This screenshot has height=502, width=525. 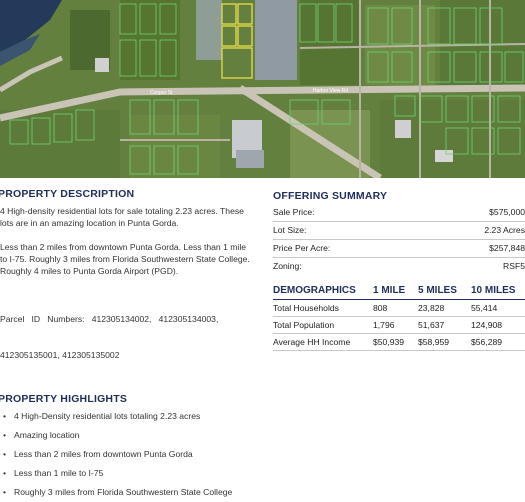 What do you see at coordinates (507, 212) in the screenshot?
I see `summary-value: $575,000` at bounding box center [507, 212].